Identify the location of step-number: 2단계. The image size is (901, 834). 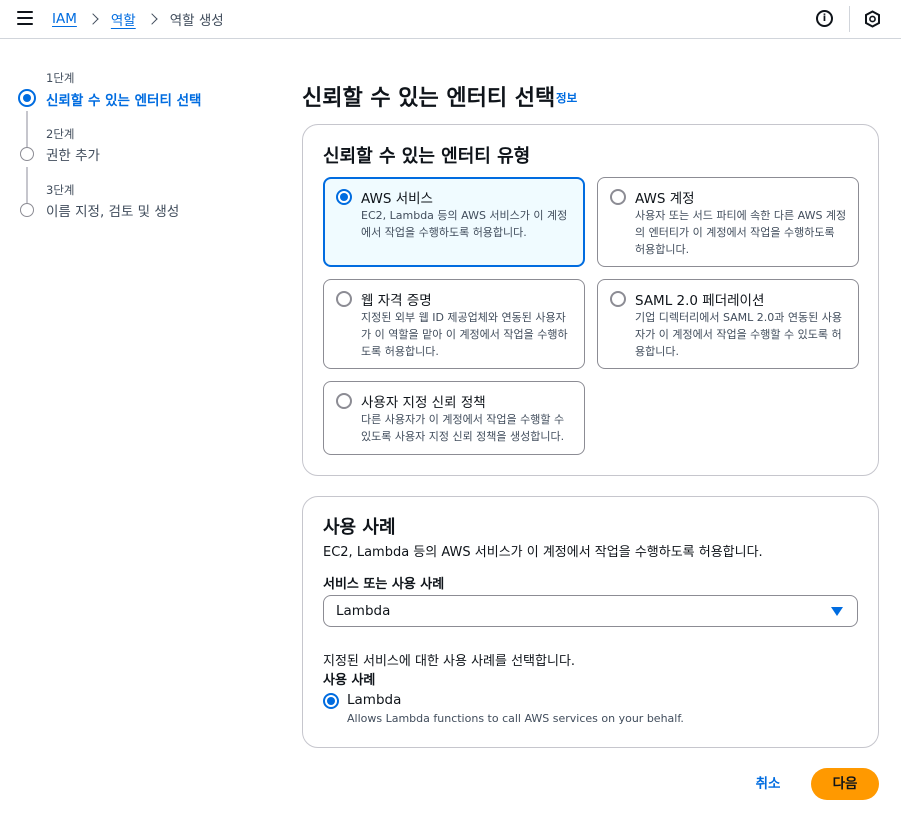
(60, 134).